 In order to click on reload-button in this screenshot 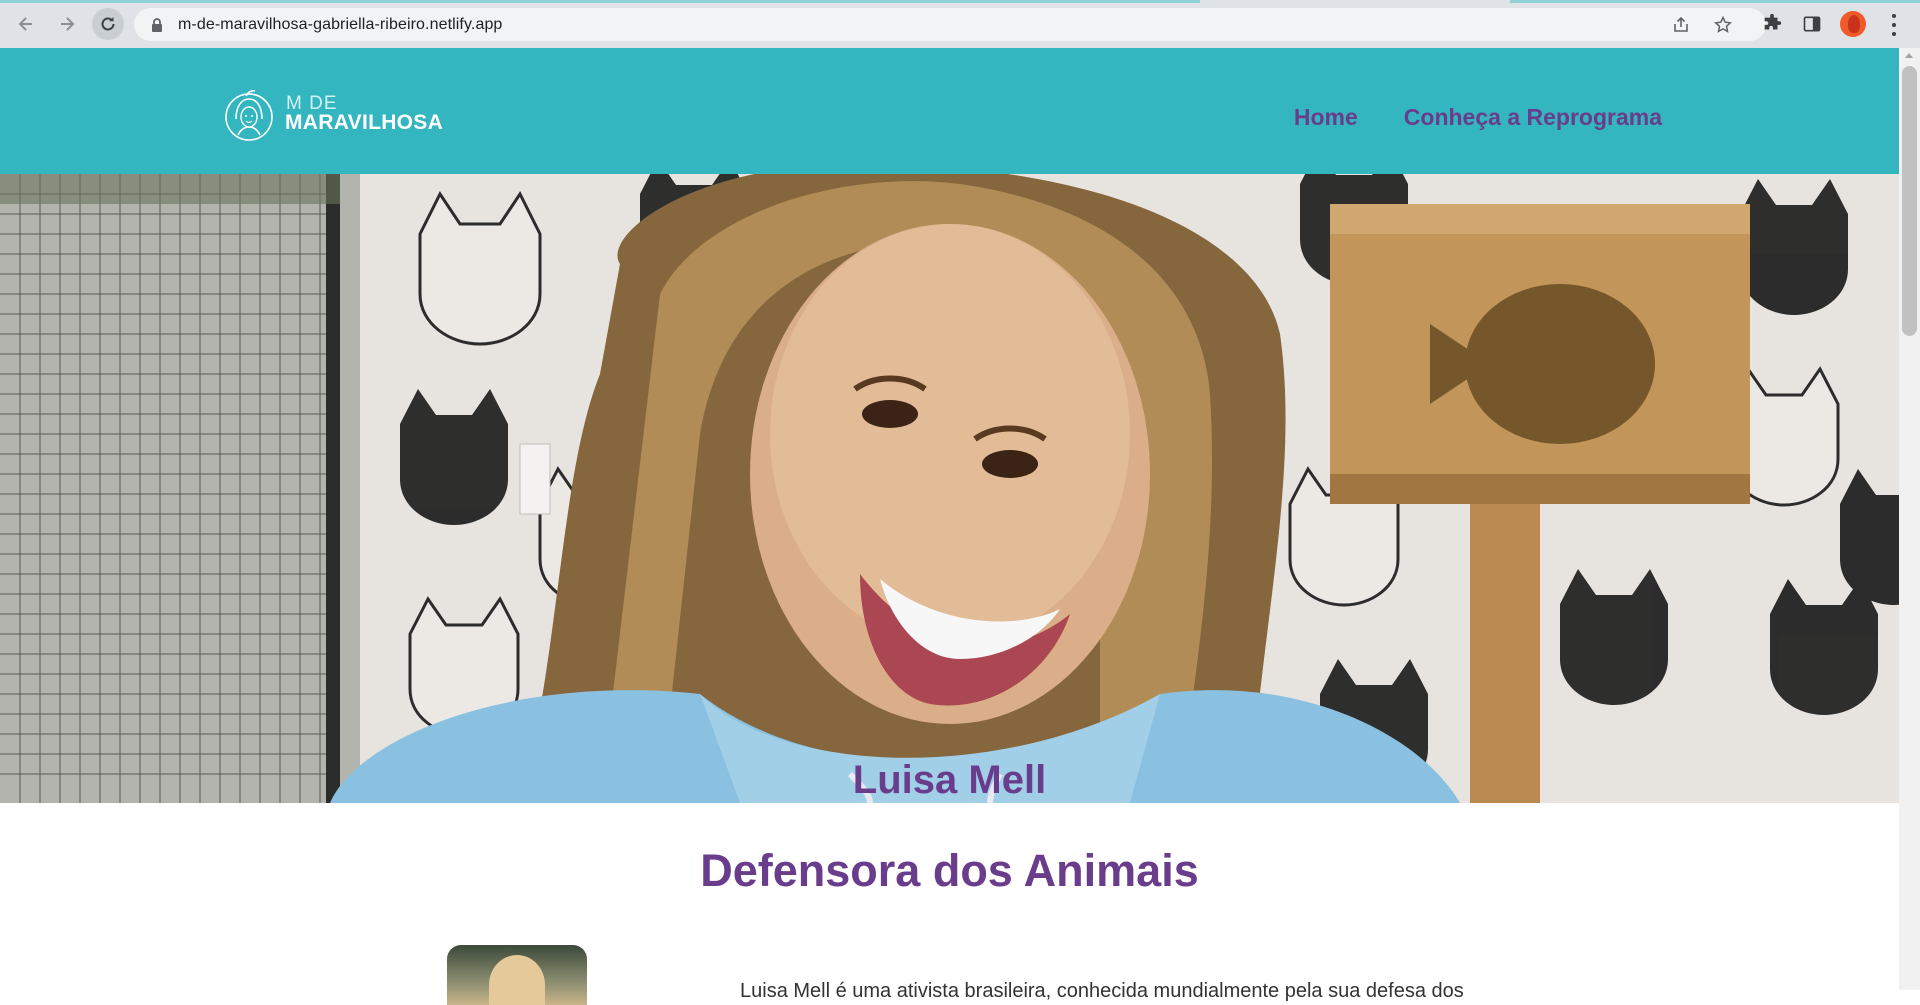, I will do `click(108, 24)`.